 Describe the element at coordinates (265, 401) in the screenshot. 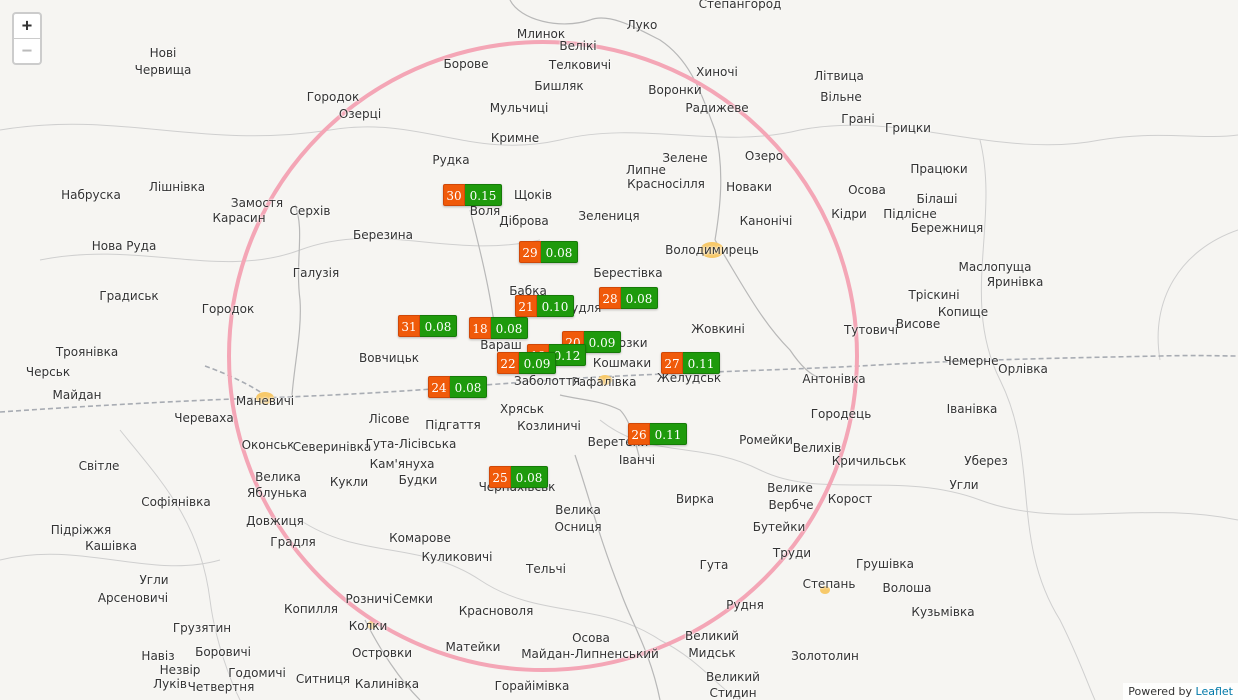

I see `place-label: Маневичі` at that location.